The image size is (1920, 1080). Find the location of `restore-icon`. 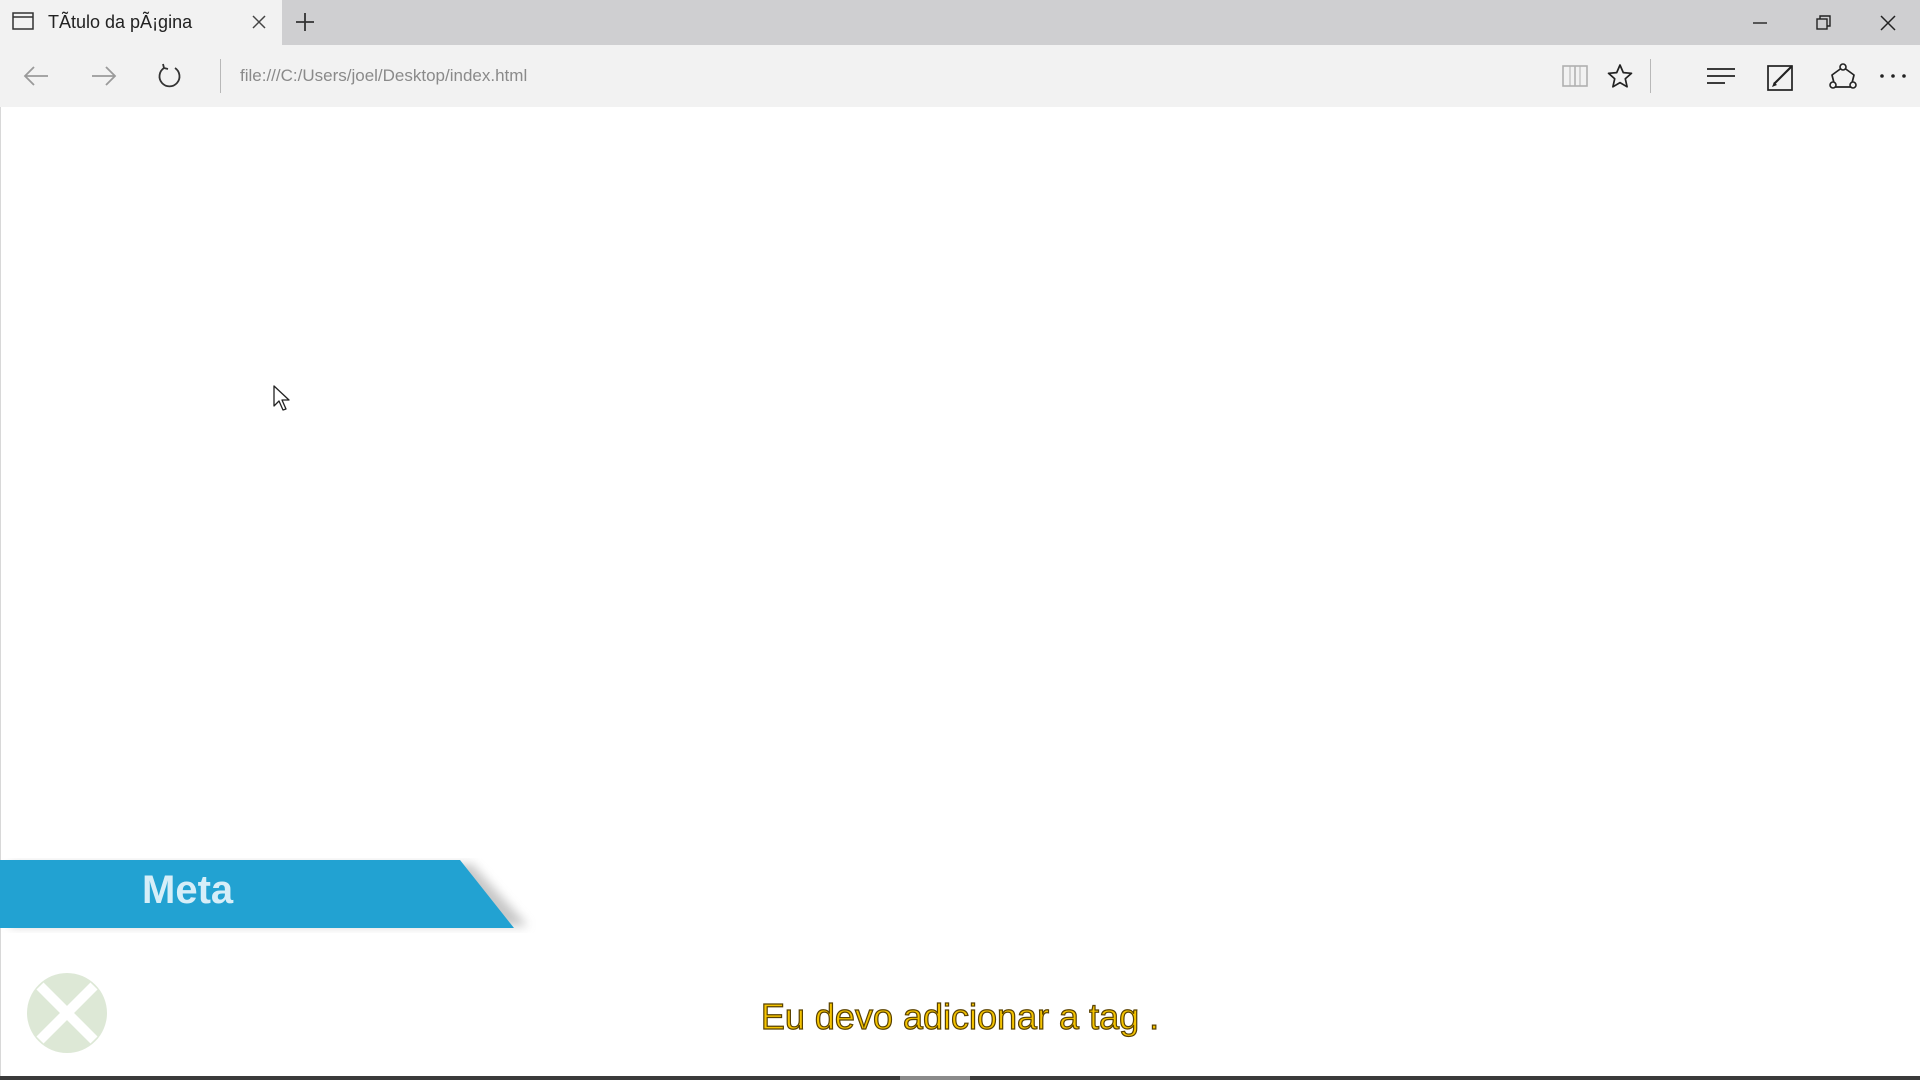

restore-icon is located at coordinates (1823, 22).